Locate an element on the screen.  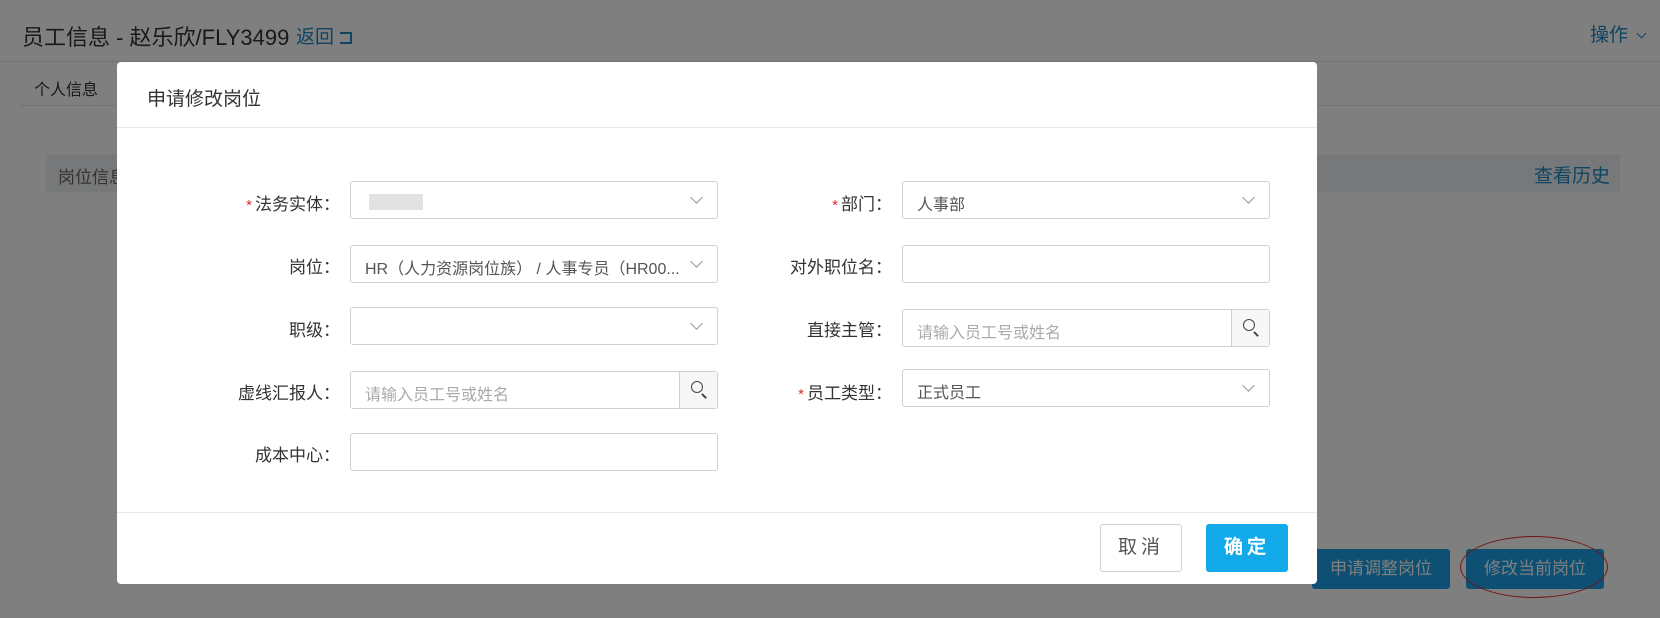
direct-supervisor-label: 直接主管： is located at coordinates (849, 330).